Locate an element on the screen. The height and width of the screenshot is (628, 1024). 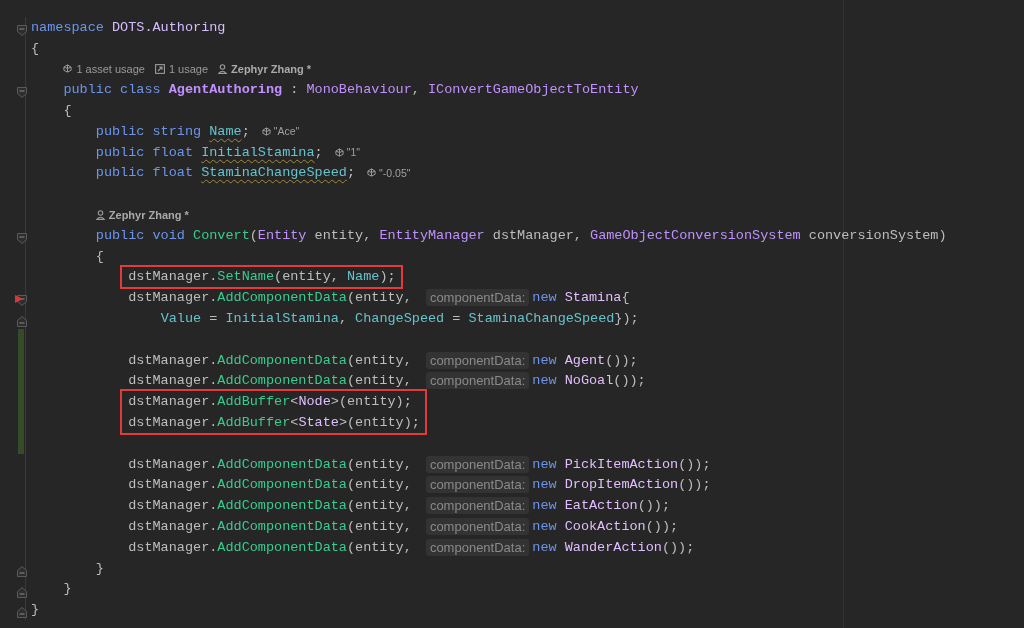
code-token: public void is located at coordinates (140, 235).